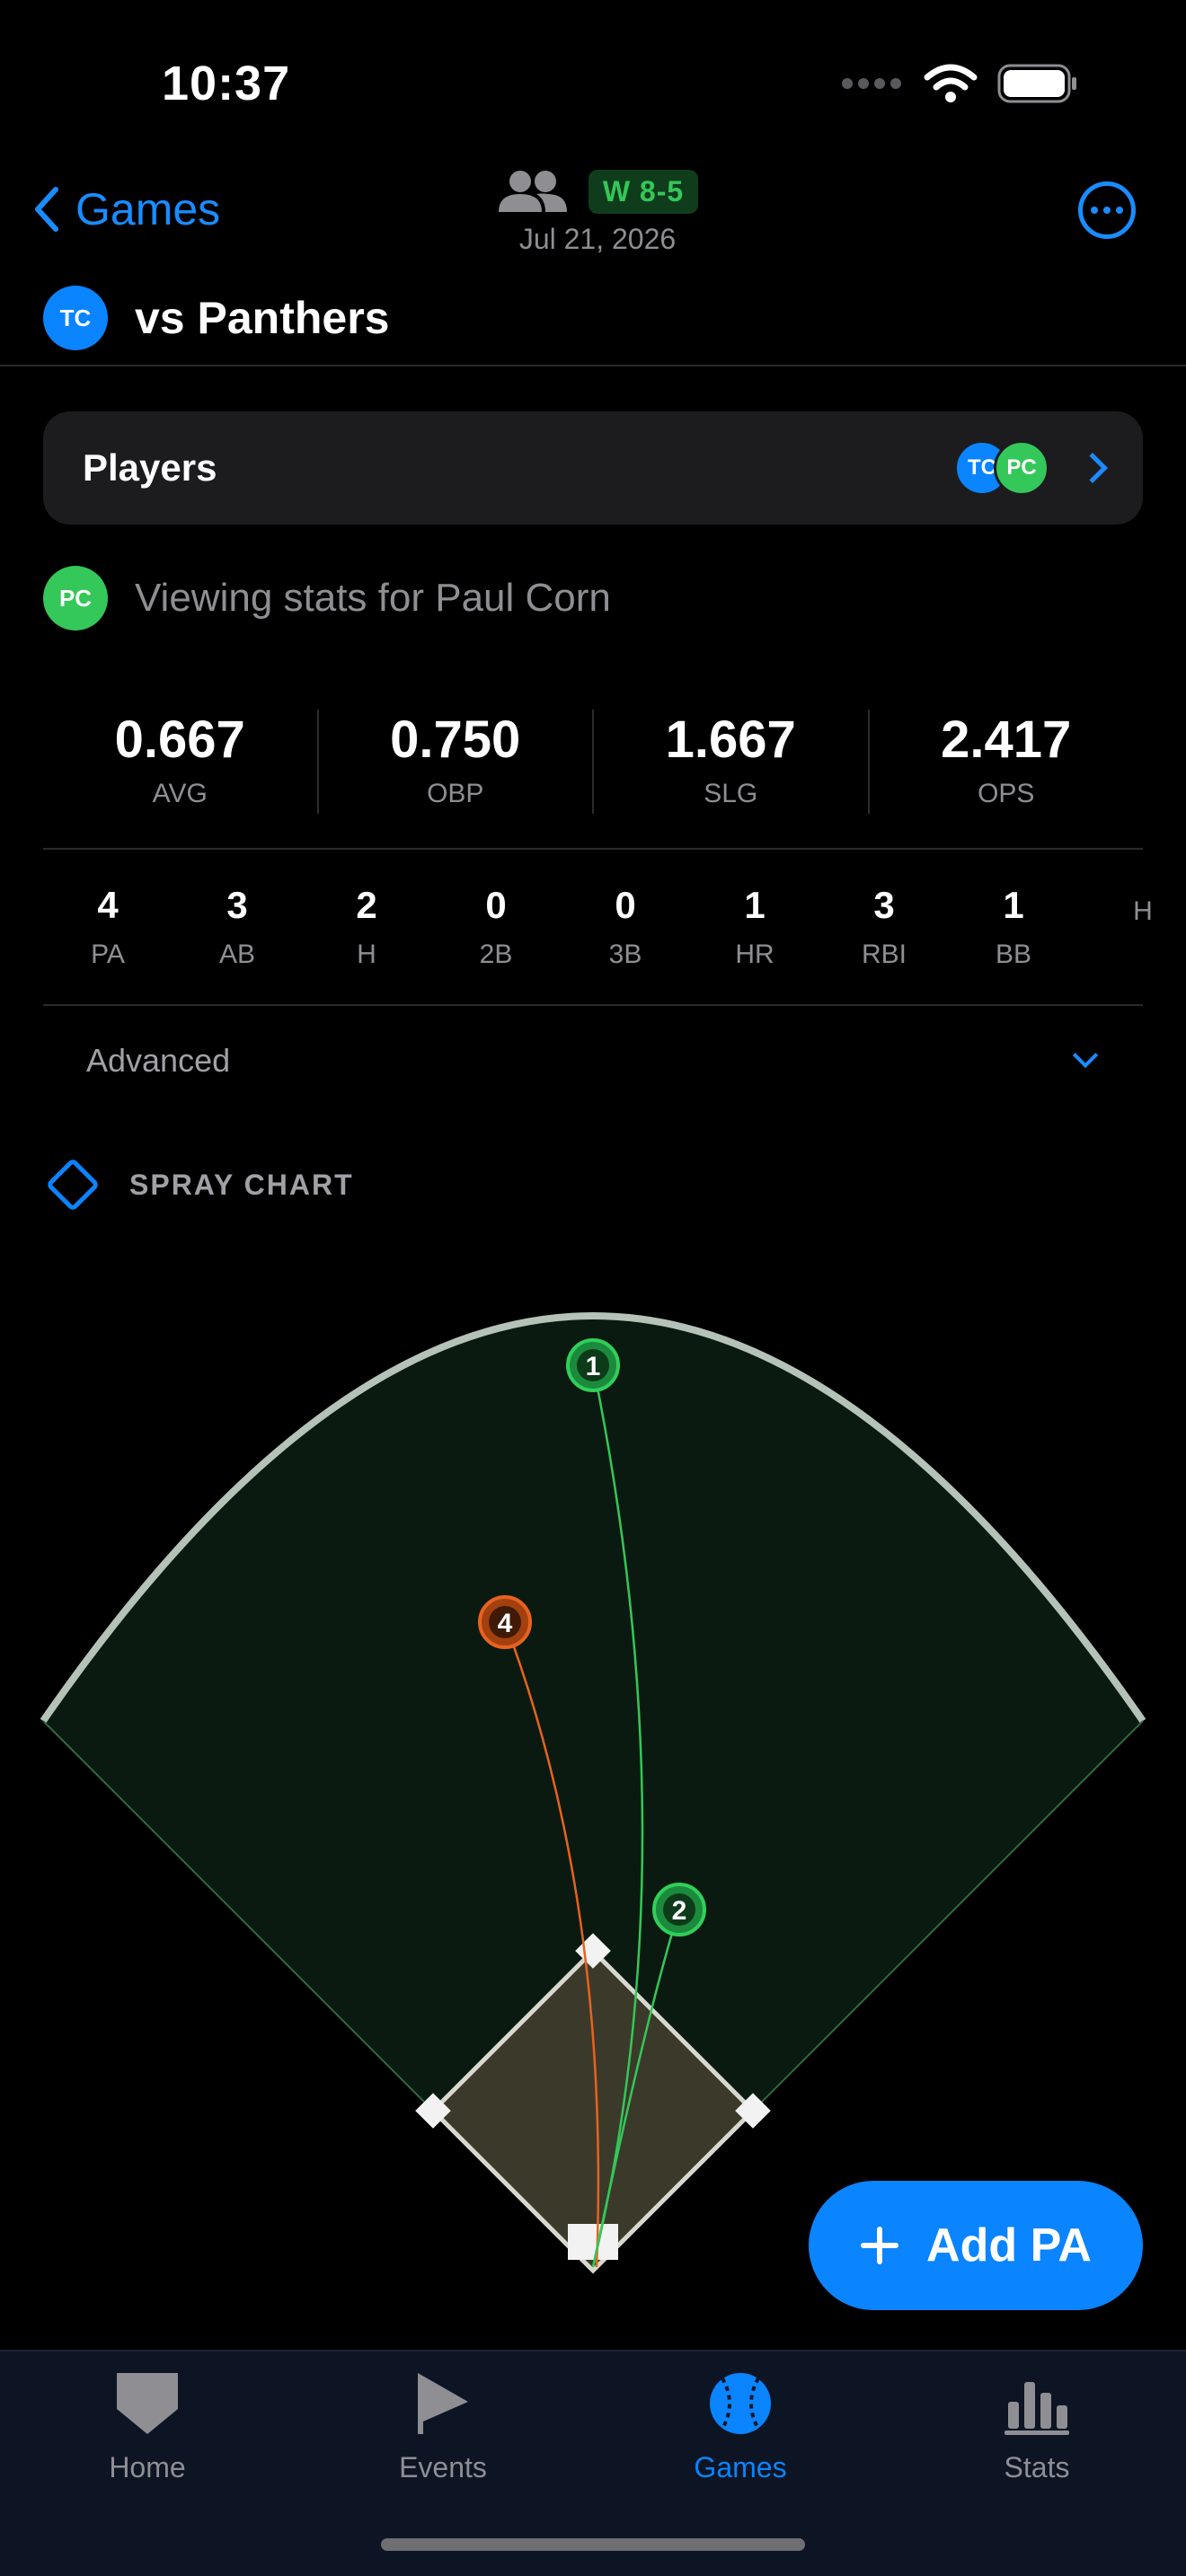 This screenshot has height=2576, width=1186. I want to click on stat-avg: 0.667 AVG, so click(181, 762).